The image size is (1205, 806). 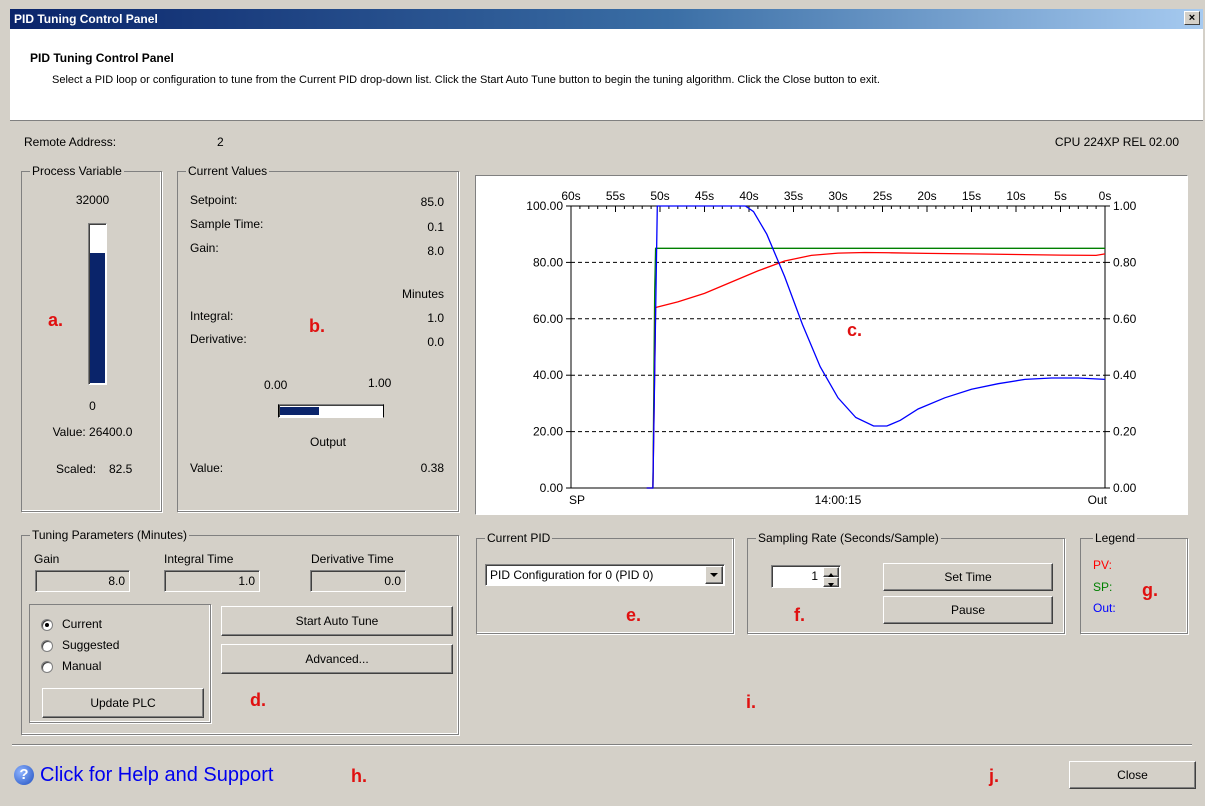 What do you see at coordinates (659, 196) in the screenshot?
I see `x-top-tick-label: 50s` at bounding box center [659, 196].